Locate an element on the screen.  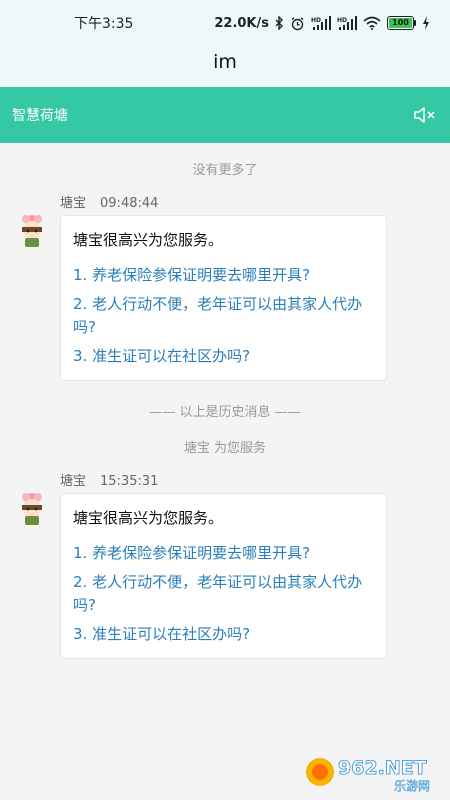
top-area: 下午3:35 22.0K/s HD HD 100 im is located at coordinates (225, 43).